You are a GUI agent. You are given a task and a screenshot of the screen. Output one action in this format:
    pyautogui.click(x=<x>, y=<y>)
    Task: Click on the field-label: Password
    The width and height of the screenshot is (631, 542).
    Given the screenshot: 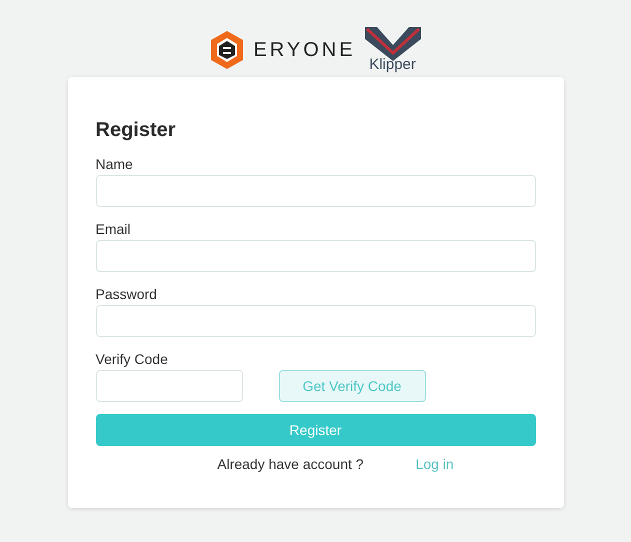 What is the action you would take?
    pyautogui.click(x=127, y=294)
    